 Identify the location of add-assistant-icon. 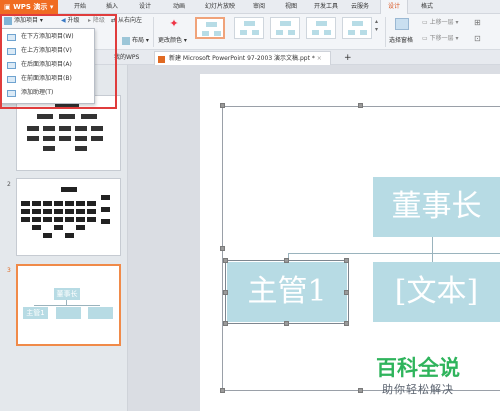
(11, 93).